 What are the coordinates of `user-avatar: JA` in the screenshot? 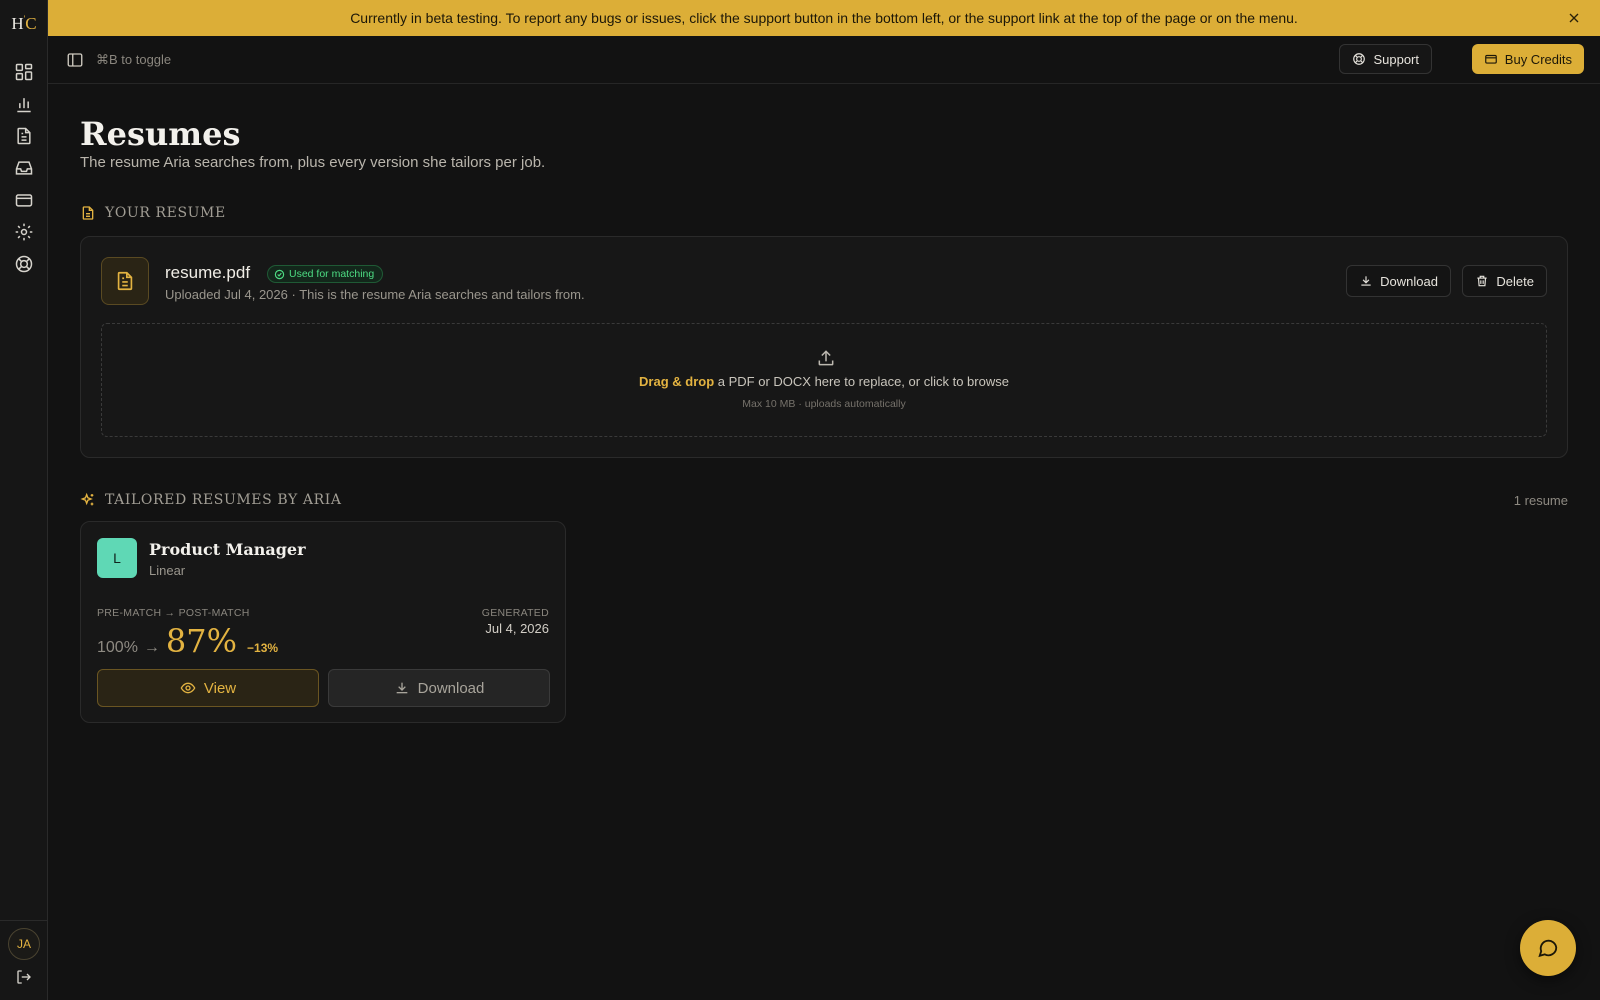 It's located at (24, 944).